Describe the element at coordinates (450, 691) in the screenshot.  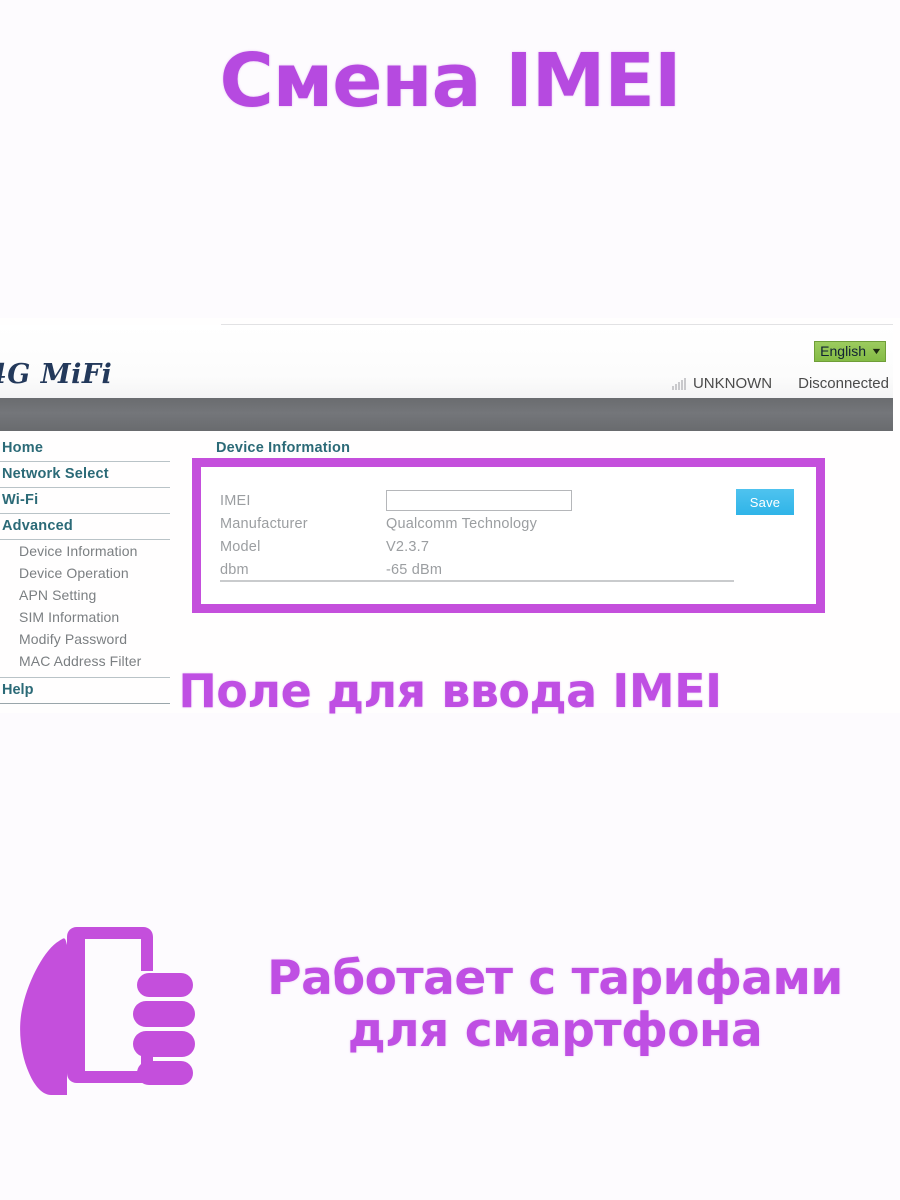
I see `caption-middle: Поле для ввода IMEI` at that location.